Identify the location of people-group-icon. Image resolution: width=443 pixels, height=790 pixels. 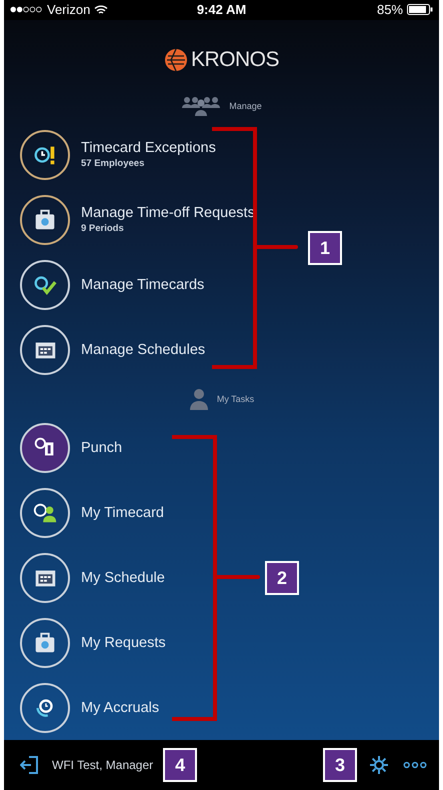
(201, 105).